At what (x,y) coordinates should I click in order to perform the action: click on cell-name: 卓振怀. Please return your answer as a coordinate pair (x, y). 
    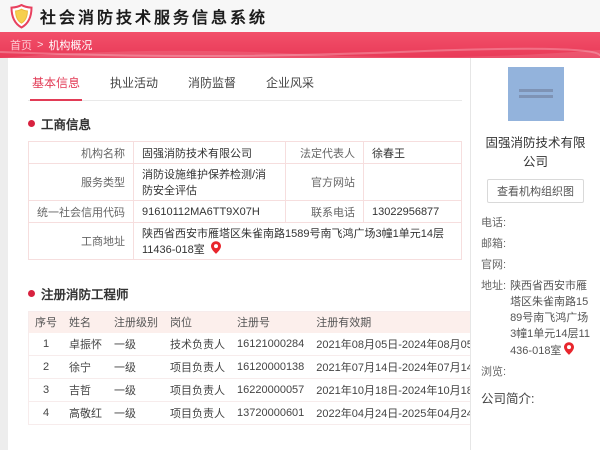
    Looking at the image, I should click on (85, 344).